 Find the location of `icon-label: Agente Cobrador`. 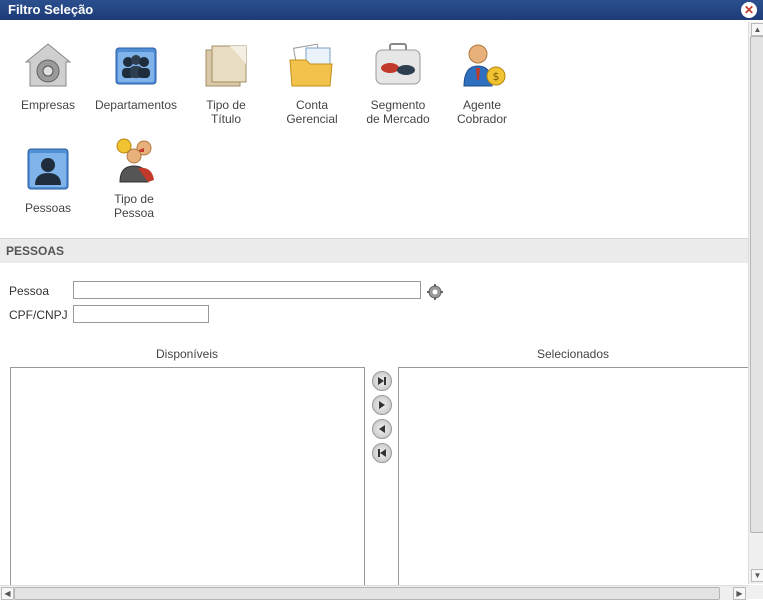

icon-label: Agente Cobrador is located at coordinates (482, 112).